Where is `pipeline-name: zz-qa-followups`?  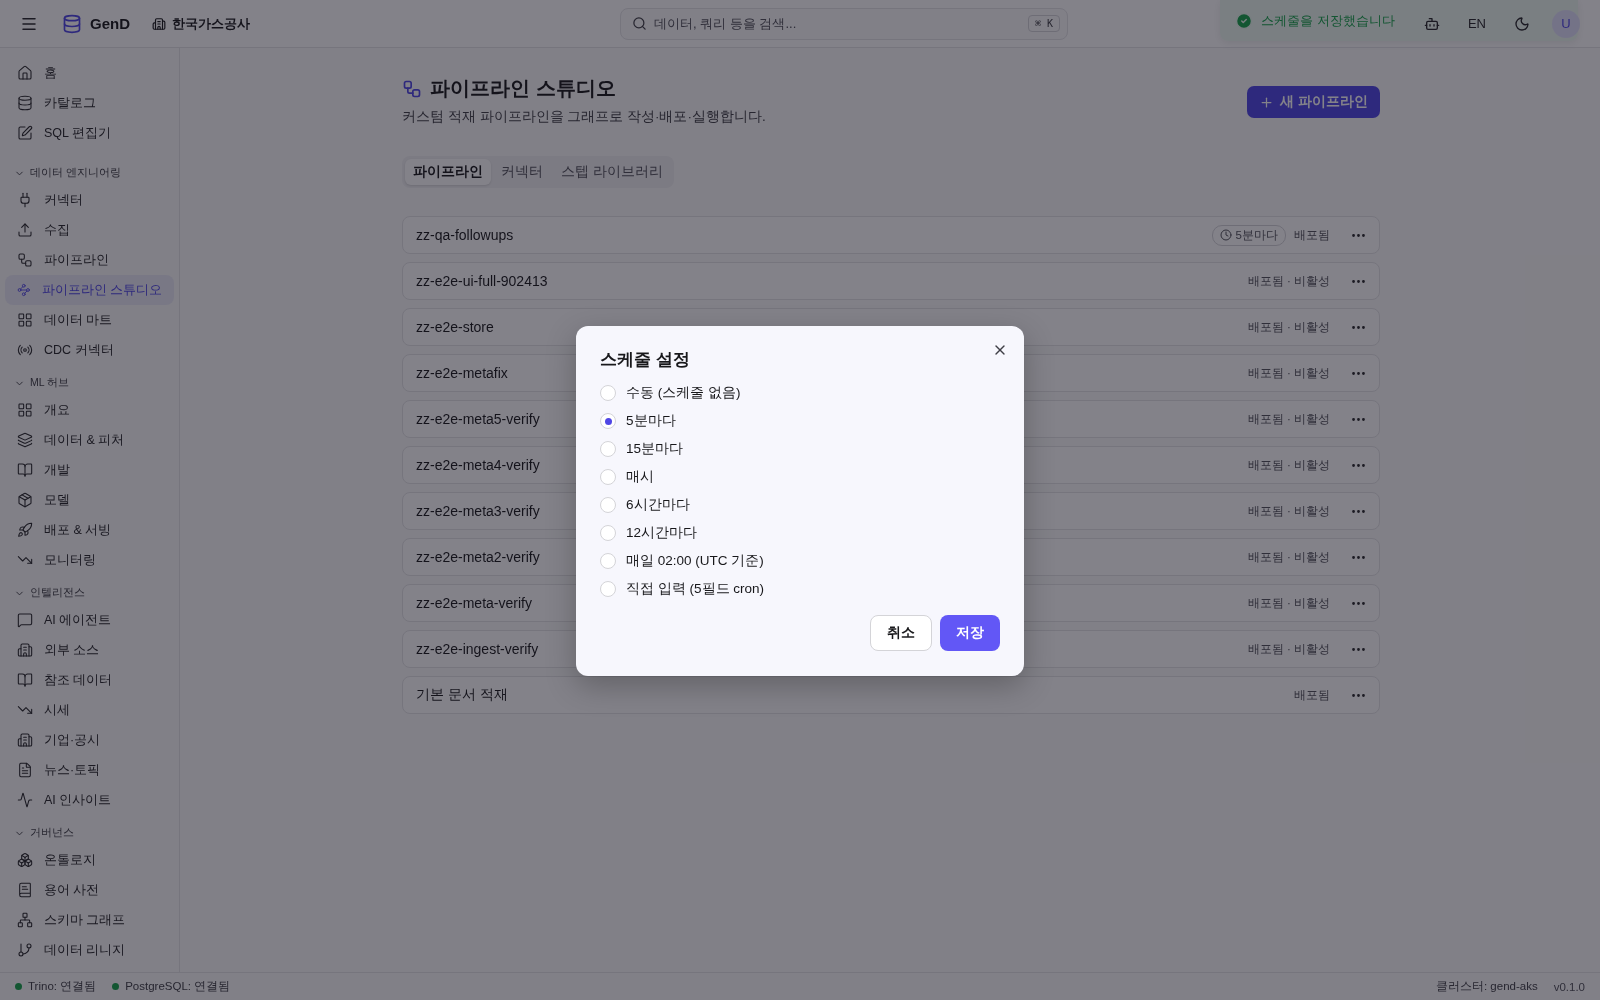
pipeline-name: zz-qa-followups is located at coordinates (465, 235).